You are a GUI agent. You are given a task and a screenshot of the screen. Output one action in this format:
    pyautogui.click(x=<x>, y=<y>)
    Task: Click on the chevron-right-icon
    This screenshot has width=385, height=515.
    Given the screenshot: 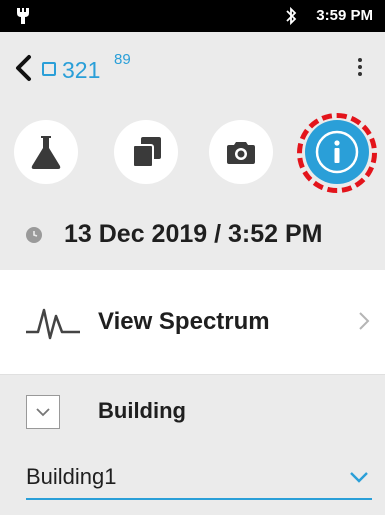 What is the action you would take?
    pyautogui.click(x=364, y=321)
    